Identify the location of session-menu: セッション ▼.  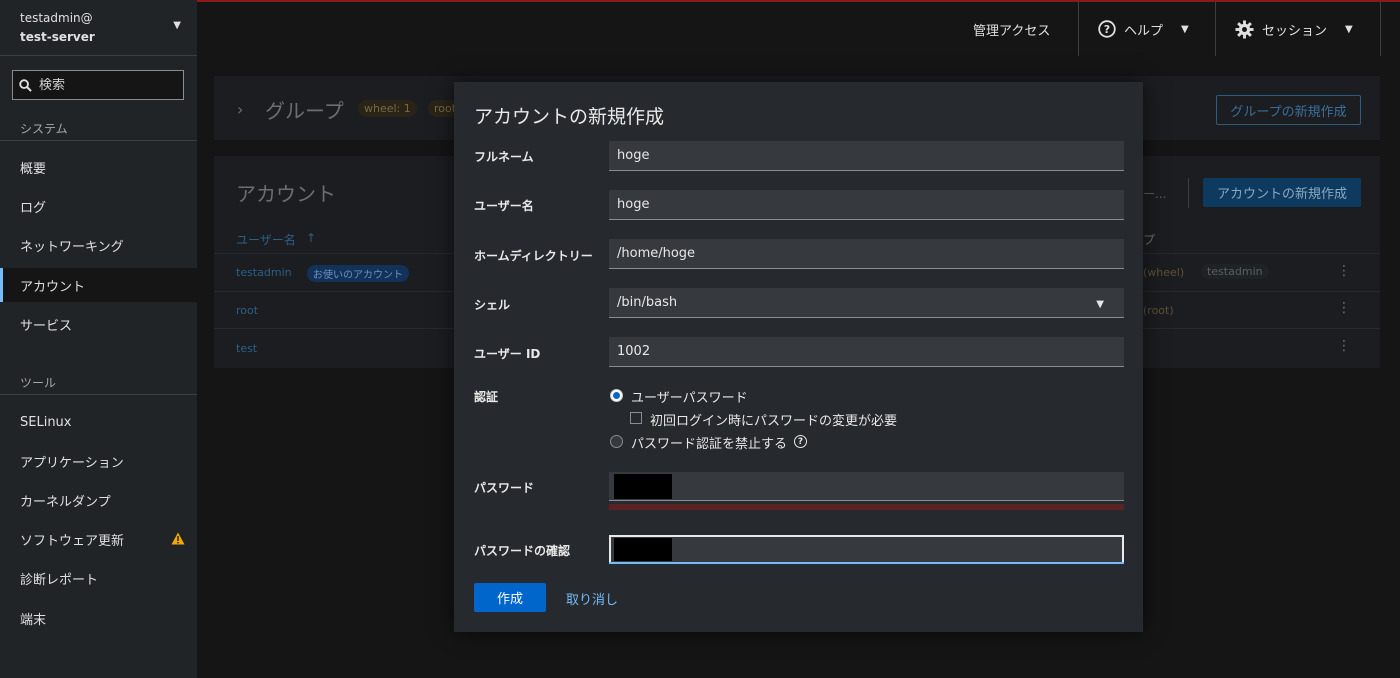
(1294, 29).